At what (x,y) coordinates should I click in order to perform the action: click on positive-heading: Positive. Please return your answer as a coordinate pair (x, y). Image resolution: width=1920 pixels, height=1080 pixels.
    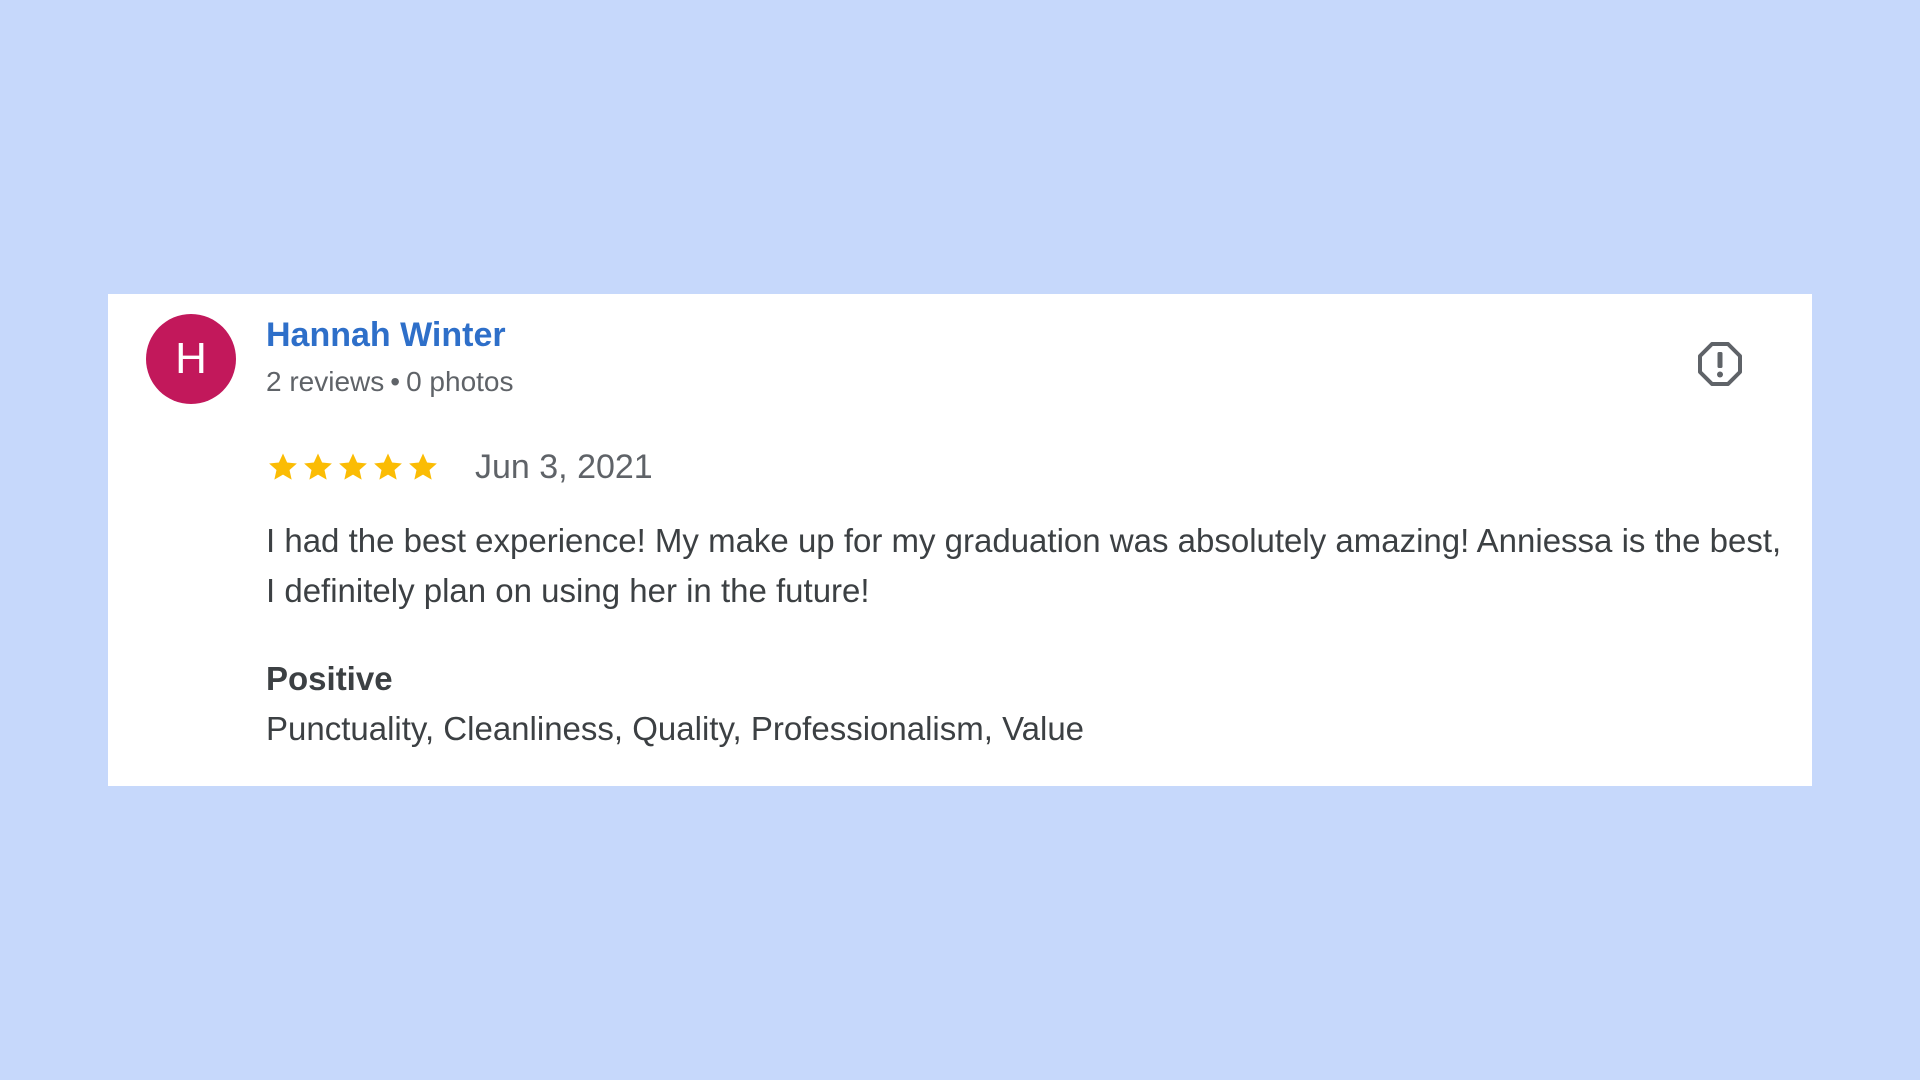
    Looking at the image, I should click on (329, 678).